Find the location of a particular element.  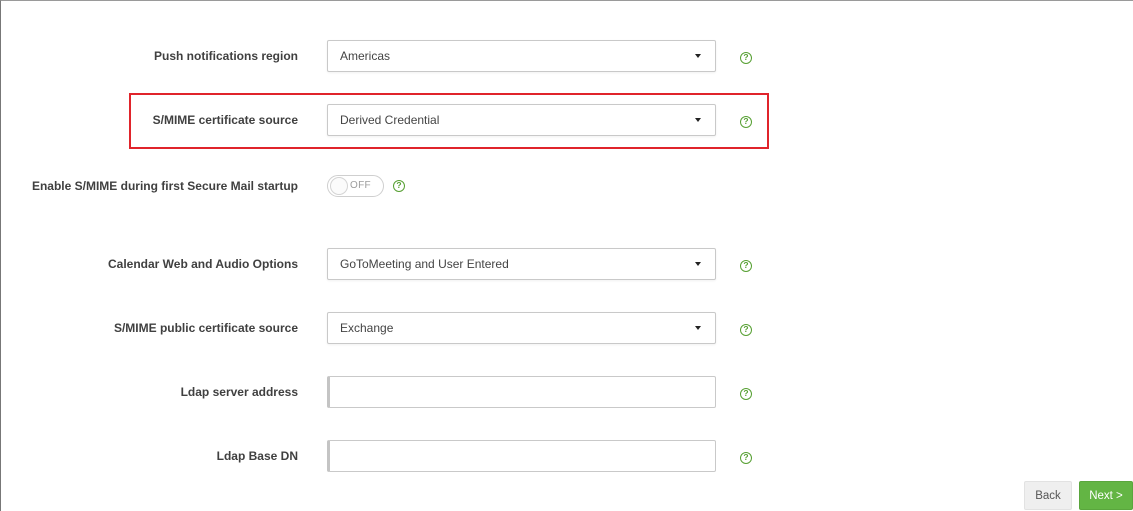

back-button: Back is located at coordinates (1048, 495).